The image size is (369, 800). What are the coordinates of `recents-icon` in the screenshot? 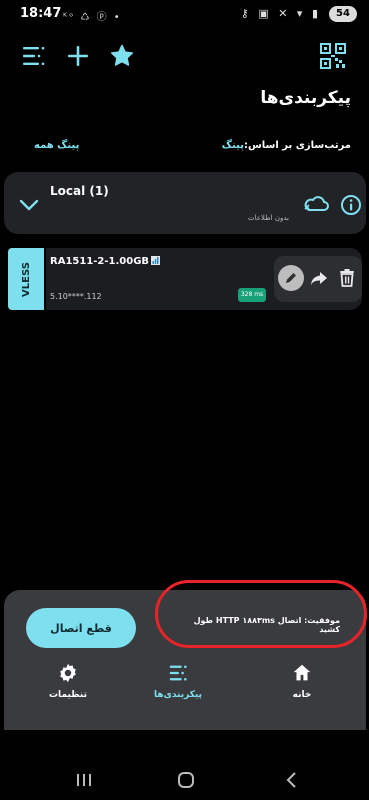 It's located at (84, 780).